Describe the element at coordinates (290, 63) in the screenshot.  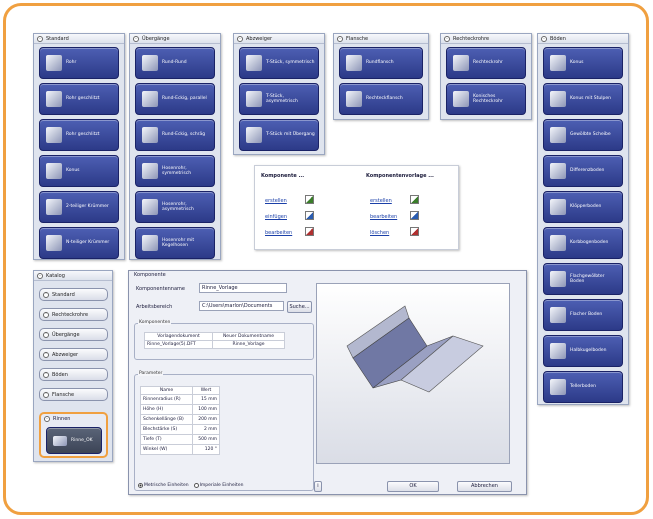
I see `tile-label: T-Stück, symmetrisch` at that location.